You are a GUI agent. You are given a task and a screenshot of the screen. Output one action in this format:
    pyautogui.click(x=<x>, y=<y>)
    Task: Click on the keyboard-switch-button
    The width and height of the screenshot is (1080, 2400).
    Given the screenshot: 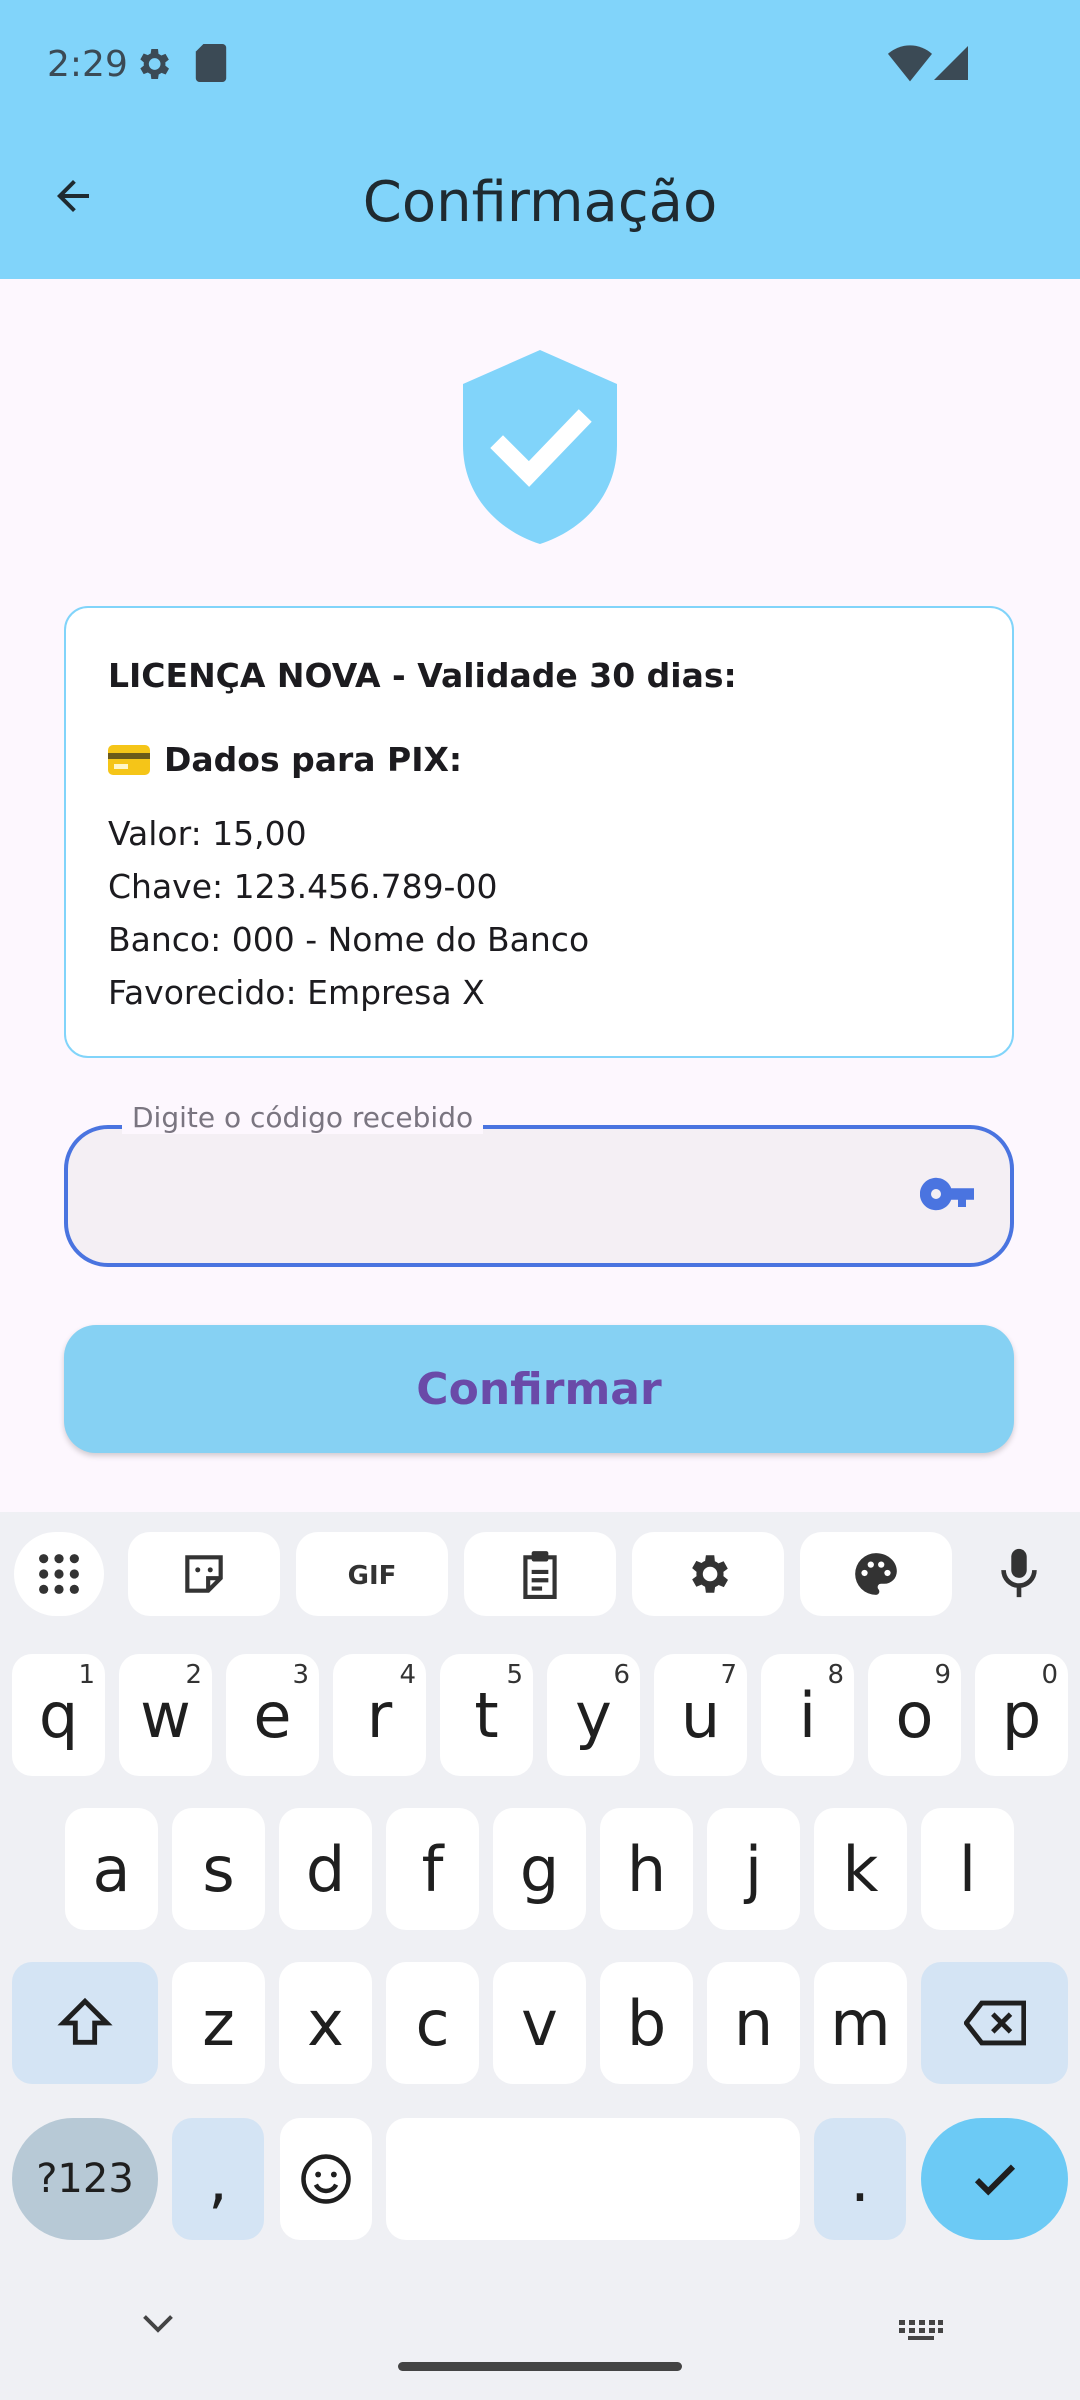 What is the action you would take?
    pyautogui.click(x=921, y=2332)
    